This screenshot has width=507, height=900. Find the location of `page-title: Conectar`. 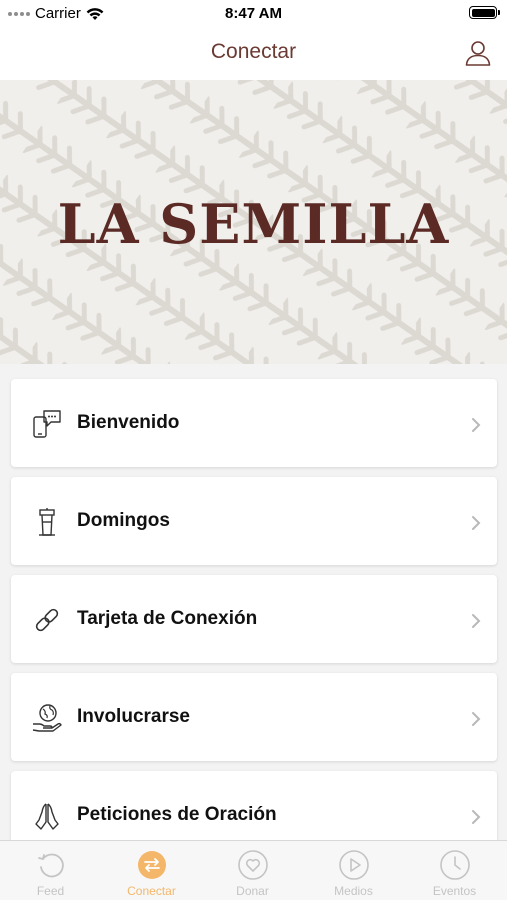

page-title: Conectar is located at coordinates (253, 51).